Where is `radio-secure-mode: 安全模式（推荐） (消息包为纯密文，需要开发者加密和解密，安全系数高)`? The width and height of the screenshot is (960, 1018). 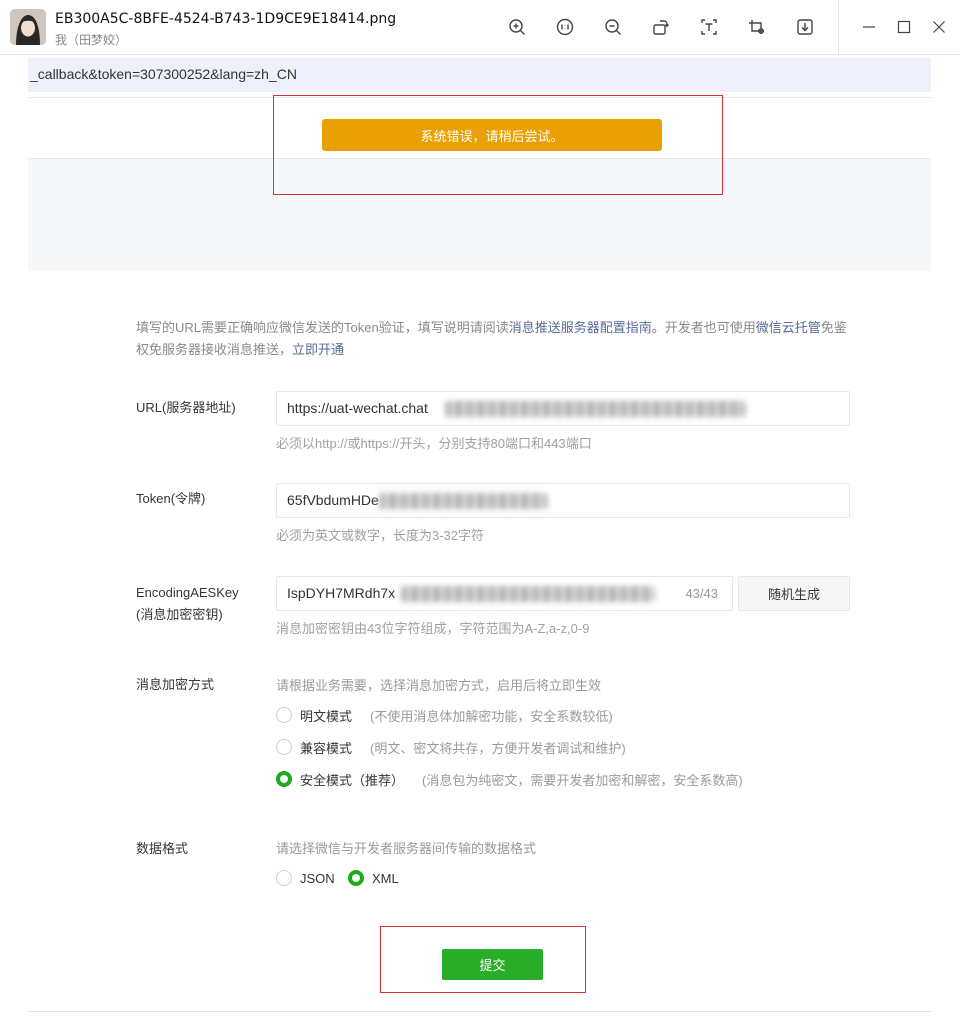
radio-secure-mode: 安全模式（推荐） (消息包为纯密文，需要开发者加密和解密，安全系数高) is located at coordinates (509, 779).